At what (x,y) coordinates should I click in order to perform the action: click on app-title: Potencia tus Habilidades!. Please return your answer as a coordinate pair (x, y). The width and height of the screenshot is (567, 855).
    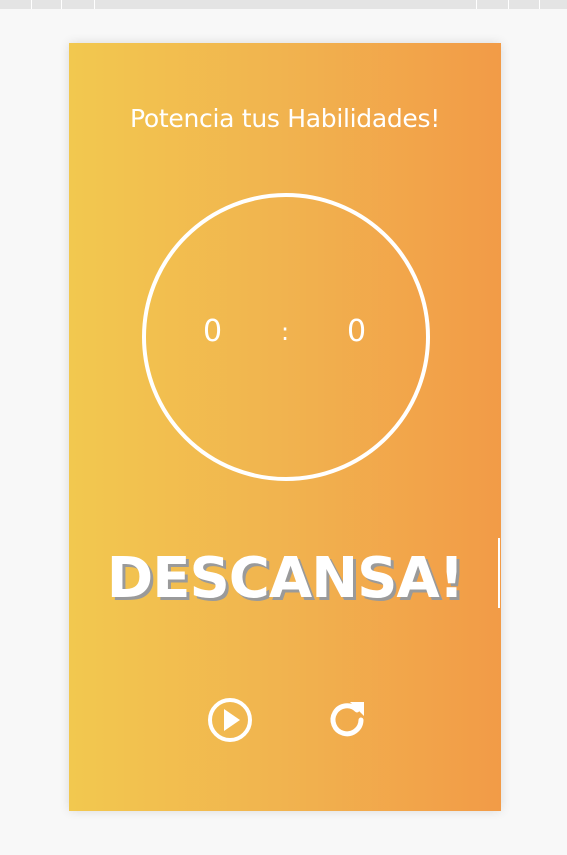
    Looking at the image, I should click on (285, 118).